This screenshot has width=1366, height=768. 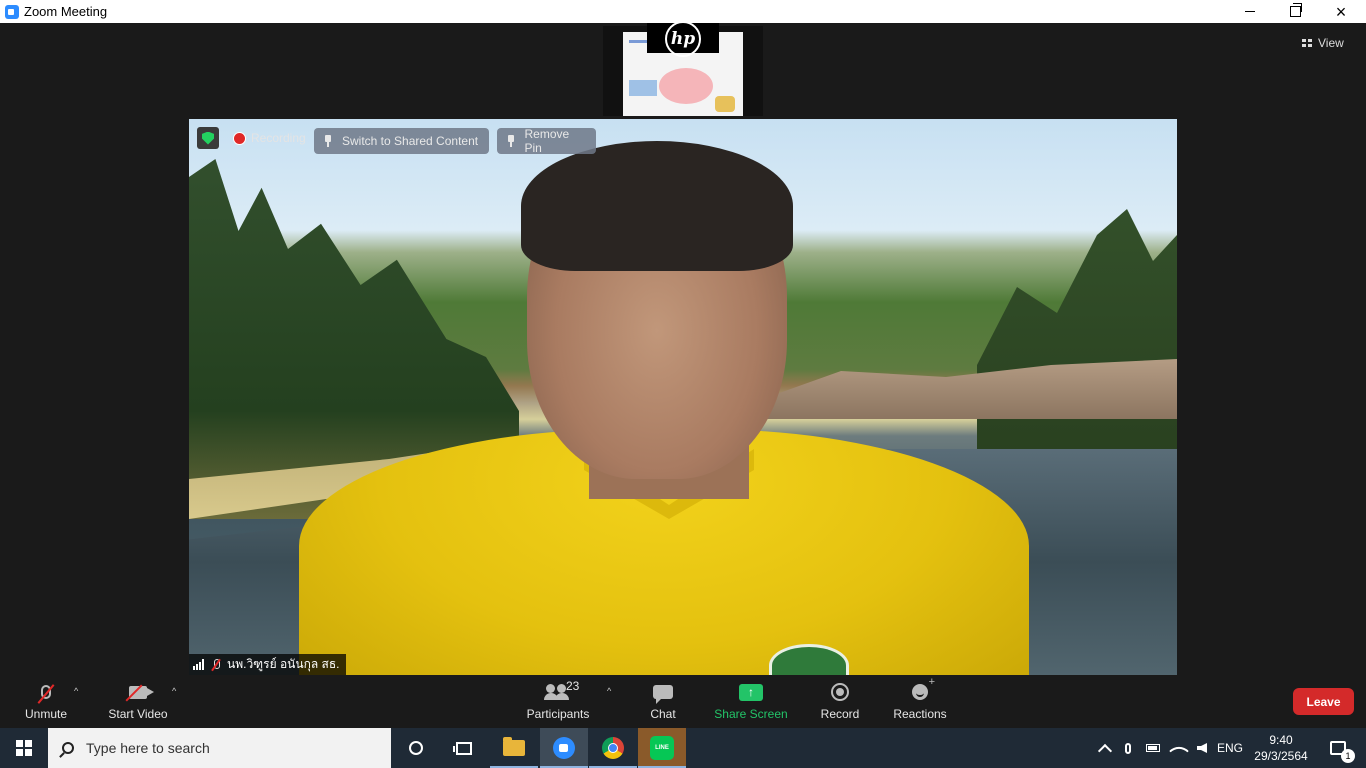 I want to click on line-taskbar-button: LINE, so click(x=662, y=748).